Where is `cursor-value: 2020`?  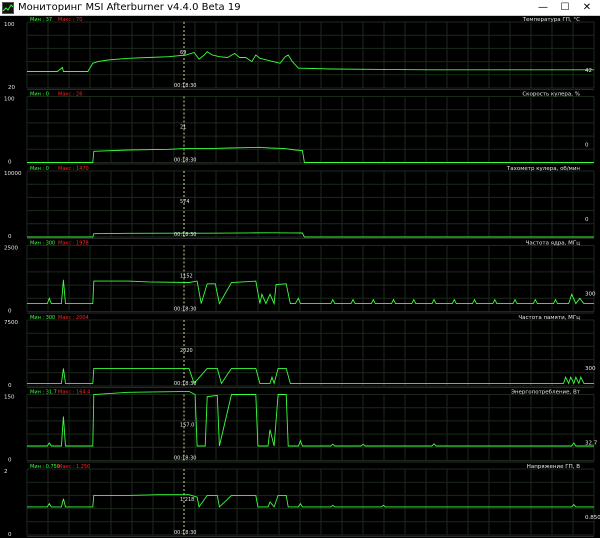 cursor-value: 2020 is located at coordinates (186, 351).